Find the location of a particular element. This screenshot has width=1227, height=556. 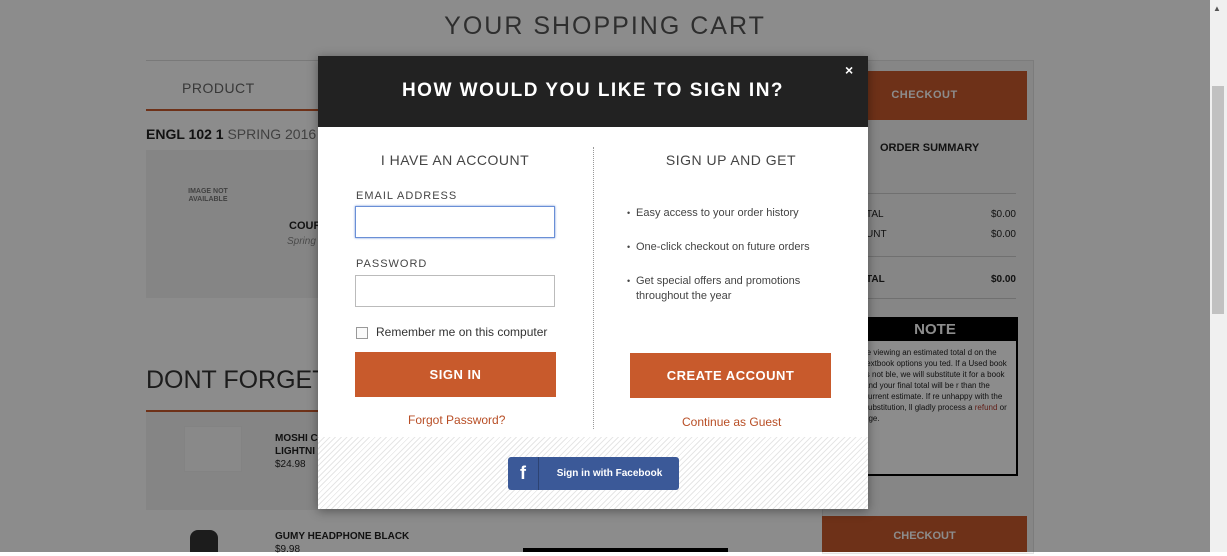

email-field is located at coordinates (455, 222).